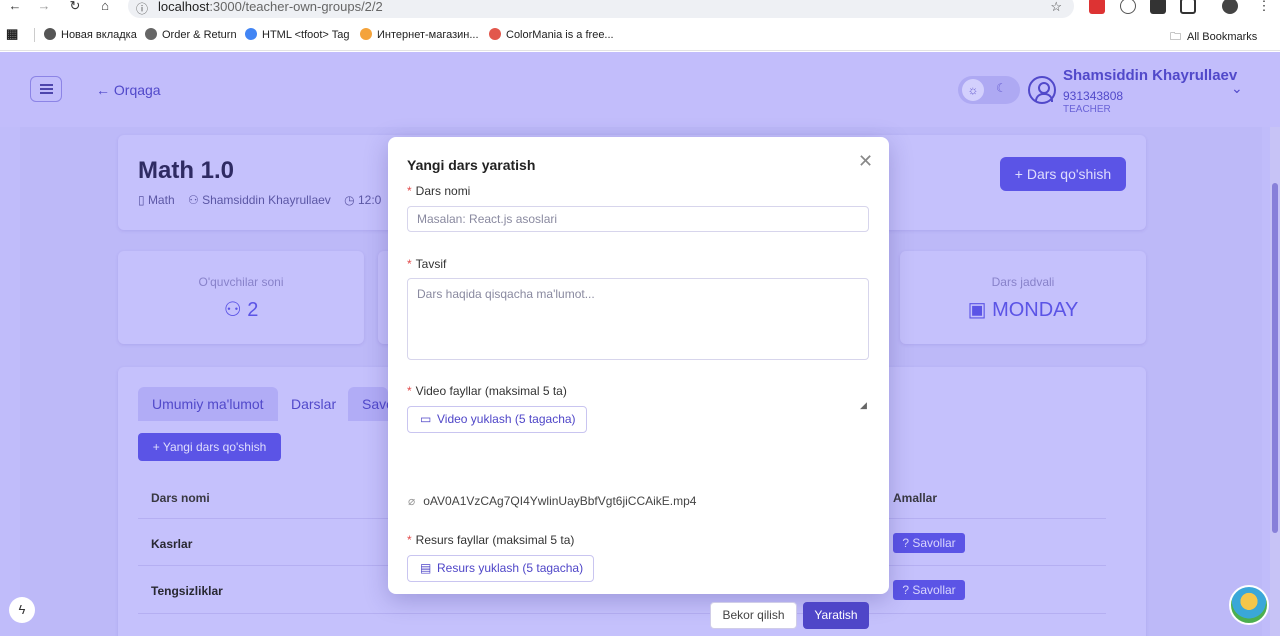 This screenshot has height=636, width=1280. What do you see at coordinates (491, 540) in the screenshot?
I see `resource-label: * Resurs fayllar (maksimal 5 ta)` at bounding box center [491, 540].